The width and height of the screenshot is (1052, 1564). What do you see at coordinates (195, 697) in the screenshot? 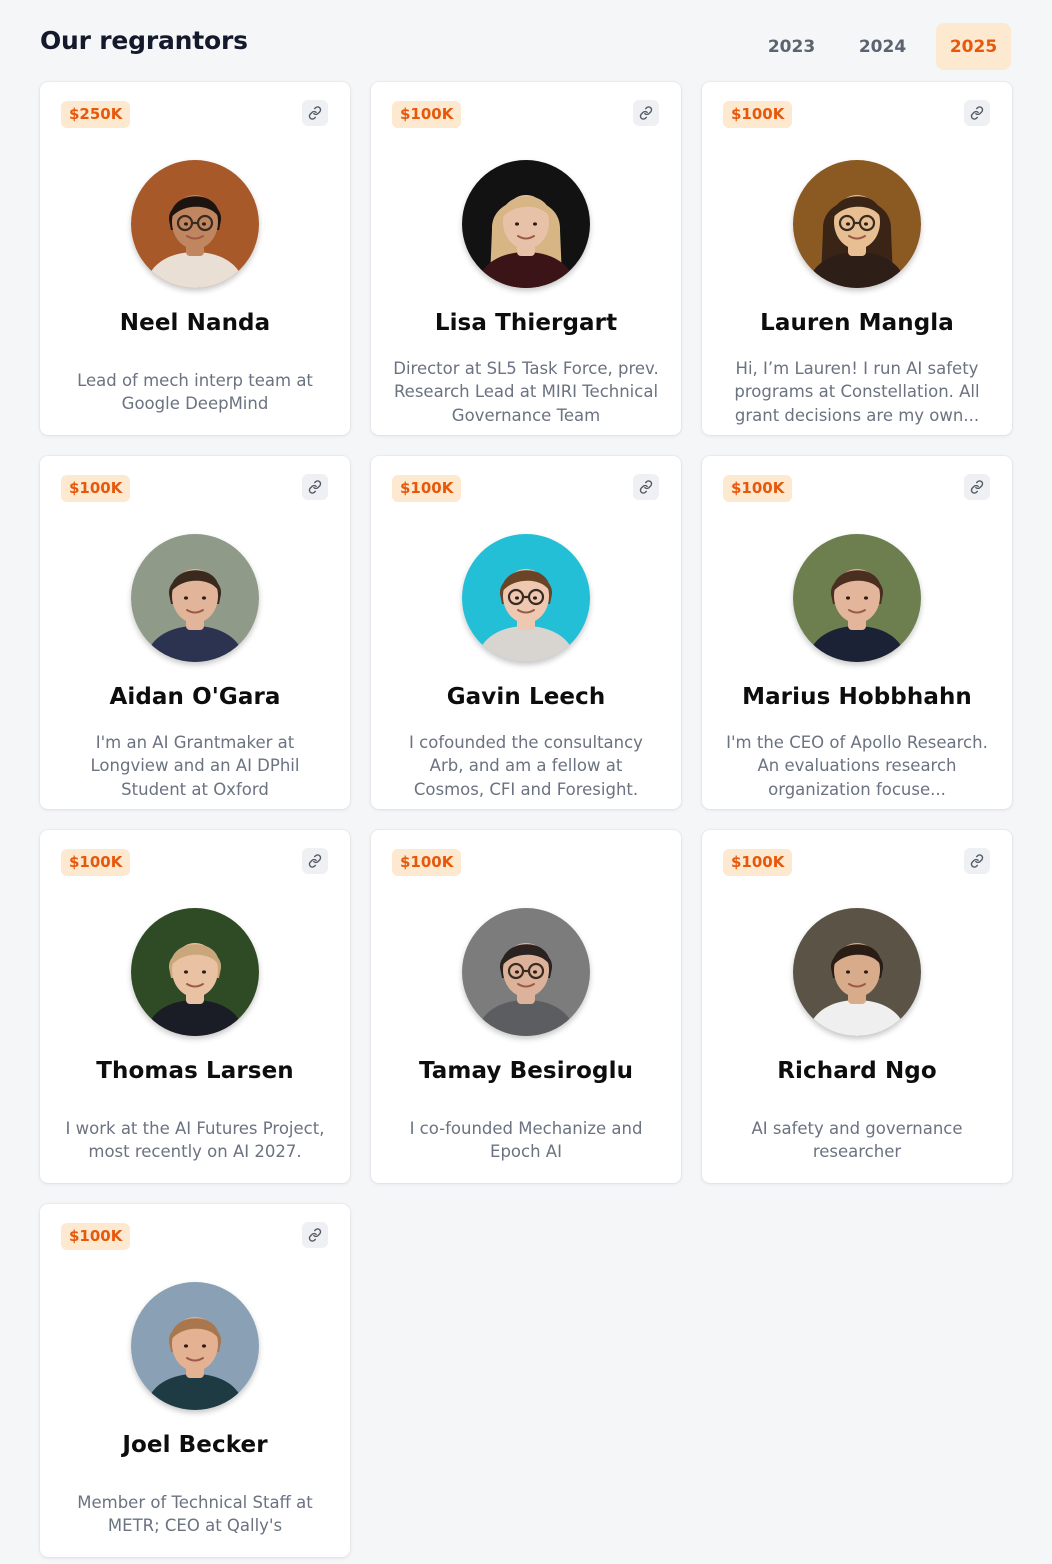
I see `regrantor-name: Aidan O'Gara` at bounding box center [195, 697].